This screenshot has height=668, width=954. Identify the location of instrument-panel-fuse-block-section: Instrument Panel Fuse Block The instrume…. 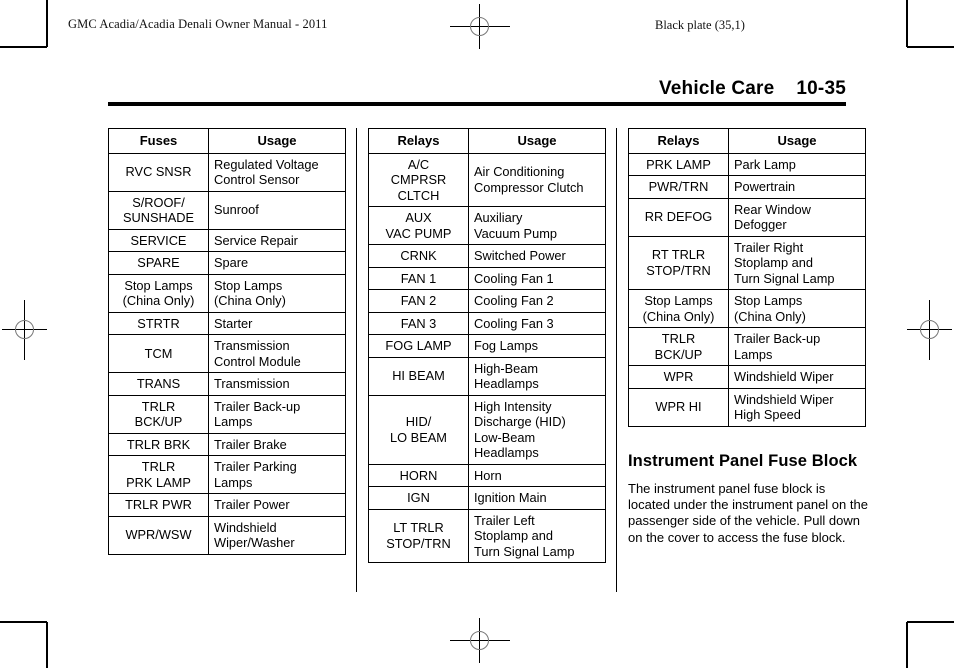
(748, 499).